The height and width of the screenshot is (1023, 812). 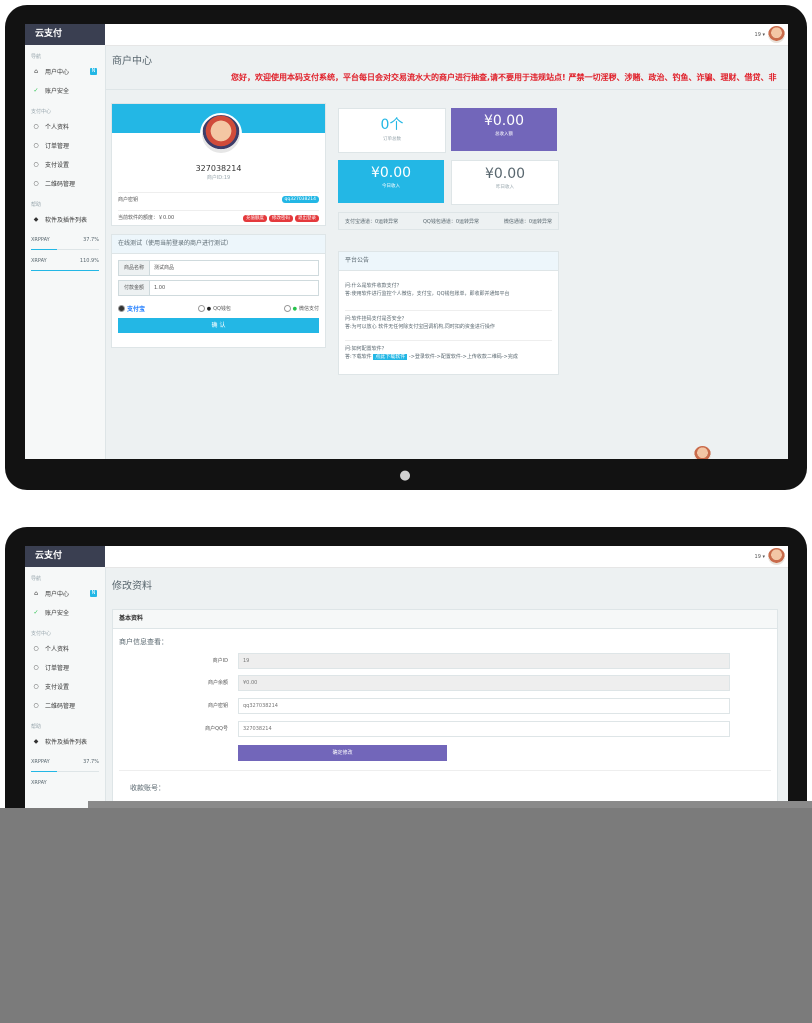 What do you see at coordinates (57, 146) in the screenshot?
I see `sidebar-item-label: 订单管理` at bounding box center [57, 146].